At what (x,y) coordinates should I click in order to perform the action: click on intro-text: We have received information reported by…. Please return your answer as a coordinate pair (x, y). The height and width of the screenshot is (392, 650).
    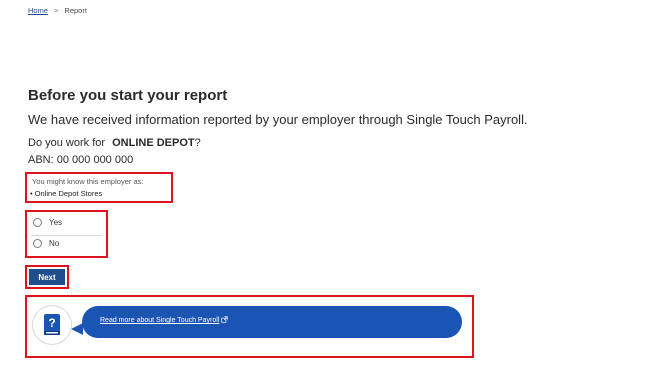
    Looking at the image, I should click on (278, 119).